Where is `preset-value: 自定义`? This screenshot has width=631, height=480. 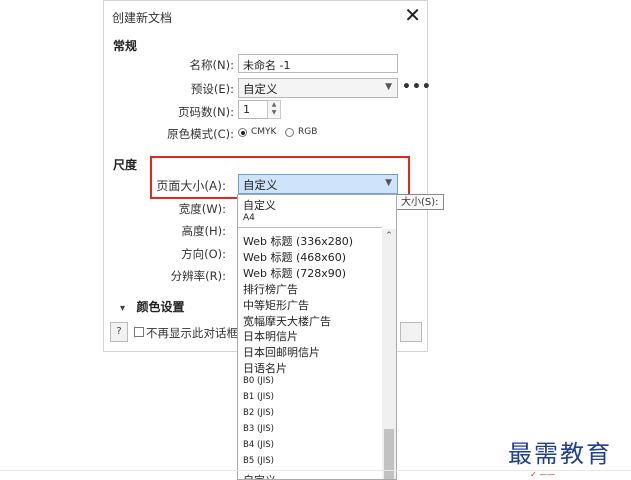
preset-value: 自定义 is located at coordinates (260, 89).